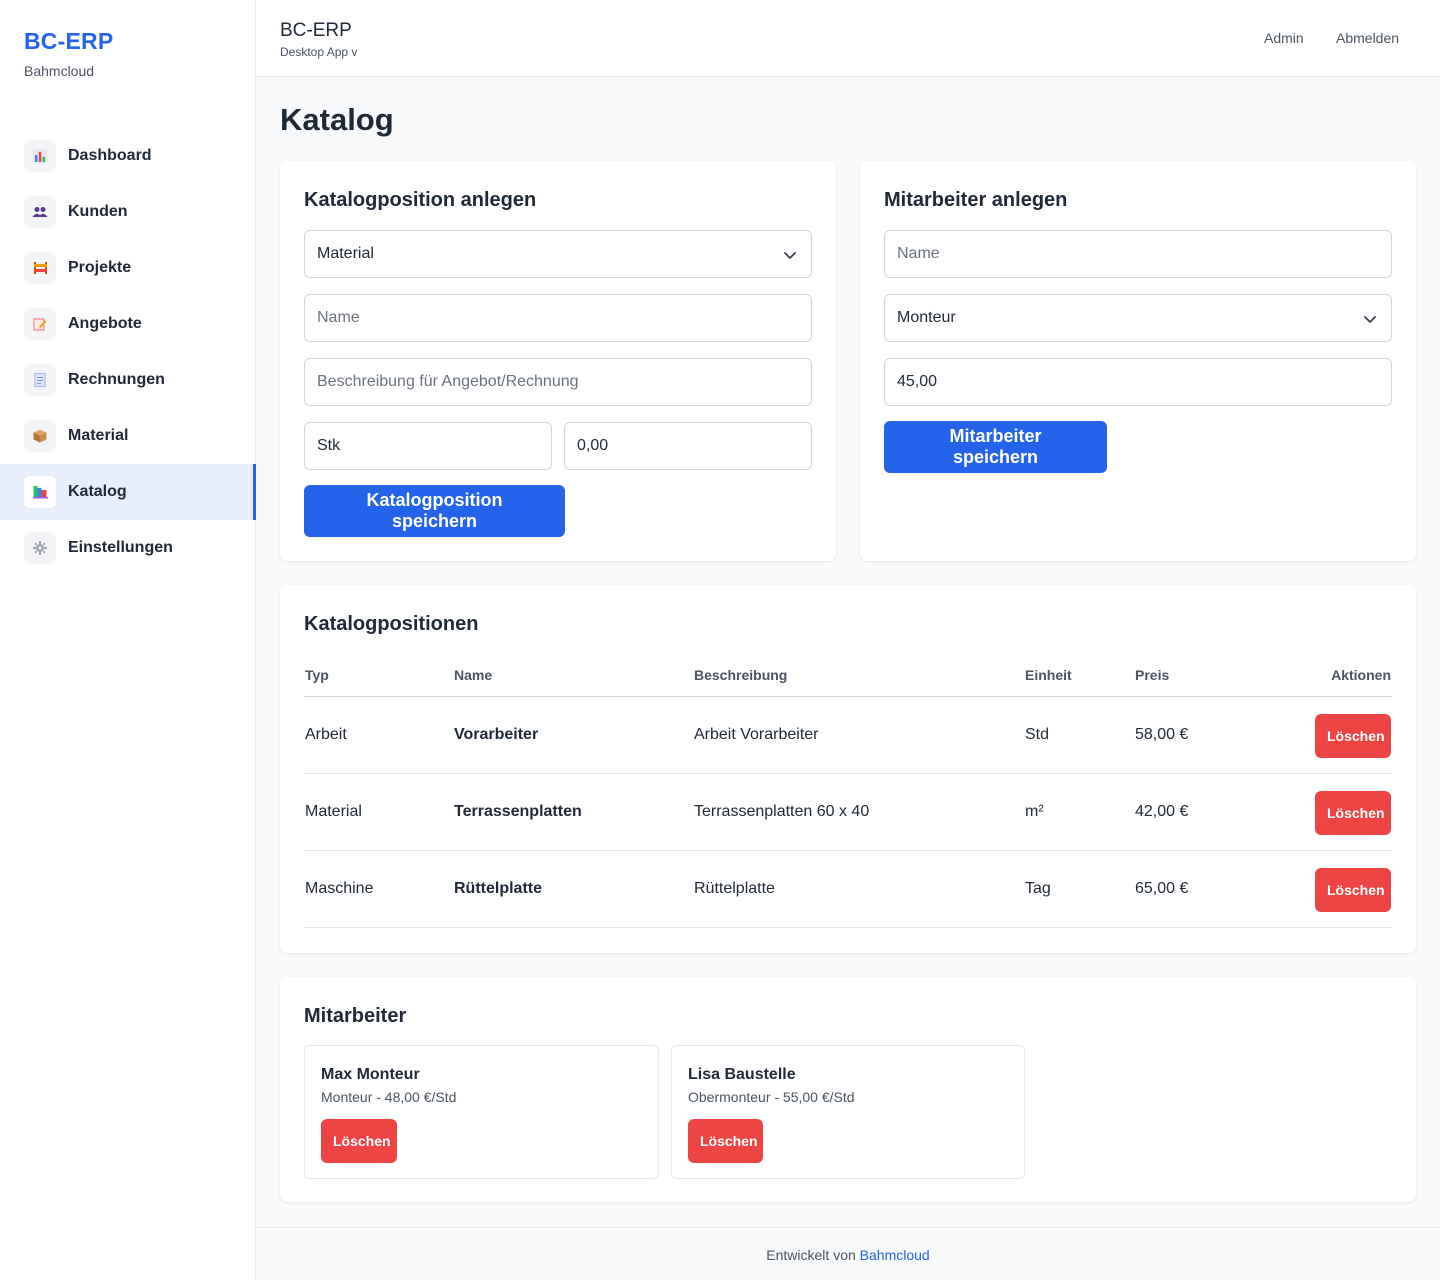 The height and width of the screenshot is (1280, 1440). What do you see at coordinates (391, 624) in the screenshot?
I see `catalog-table-title: Katalogpositionen` at bounding box center [391, 624].